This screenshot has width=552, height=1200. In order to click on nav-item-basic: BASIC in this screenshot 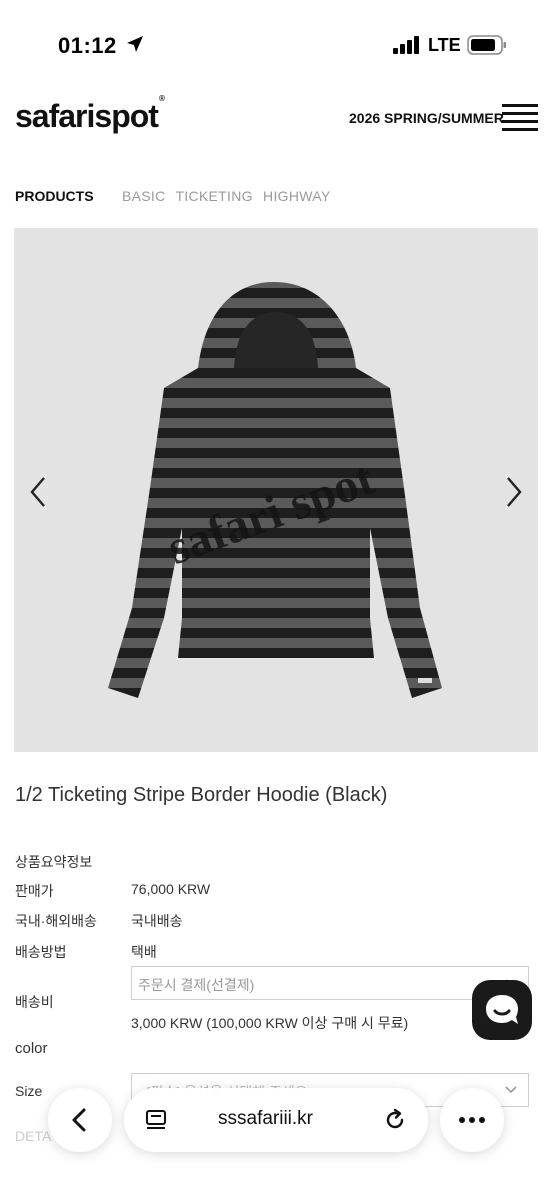, I will do `click(144, 196)`.